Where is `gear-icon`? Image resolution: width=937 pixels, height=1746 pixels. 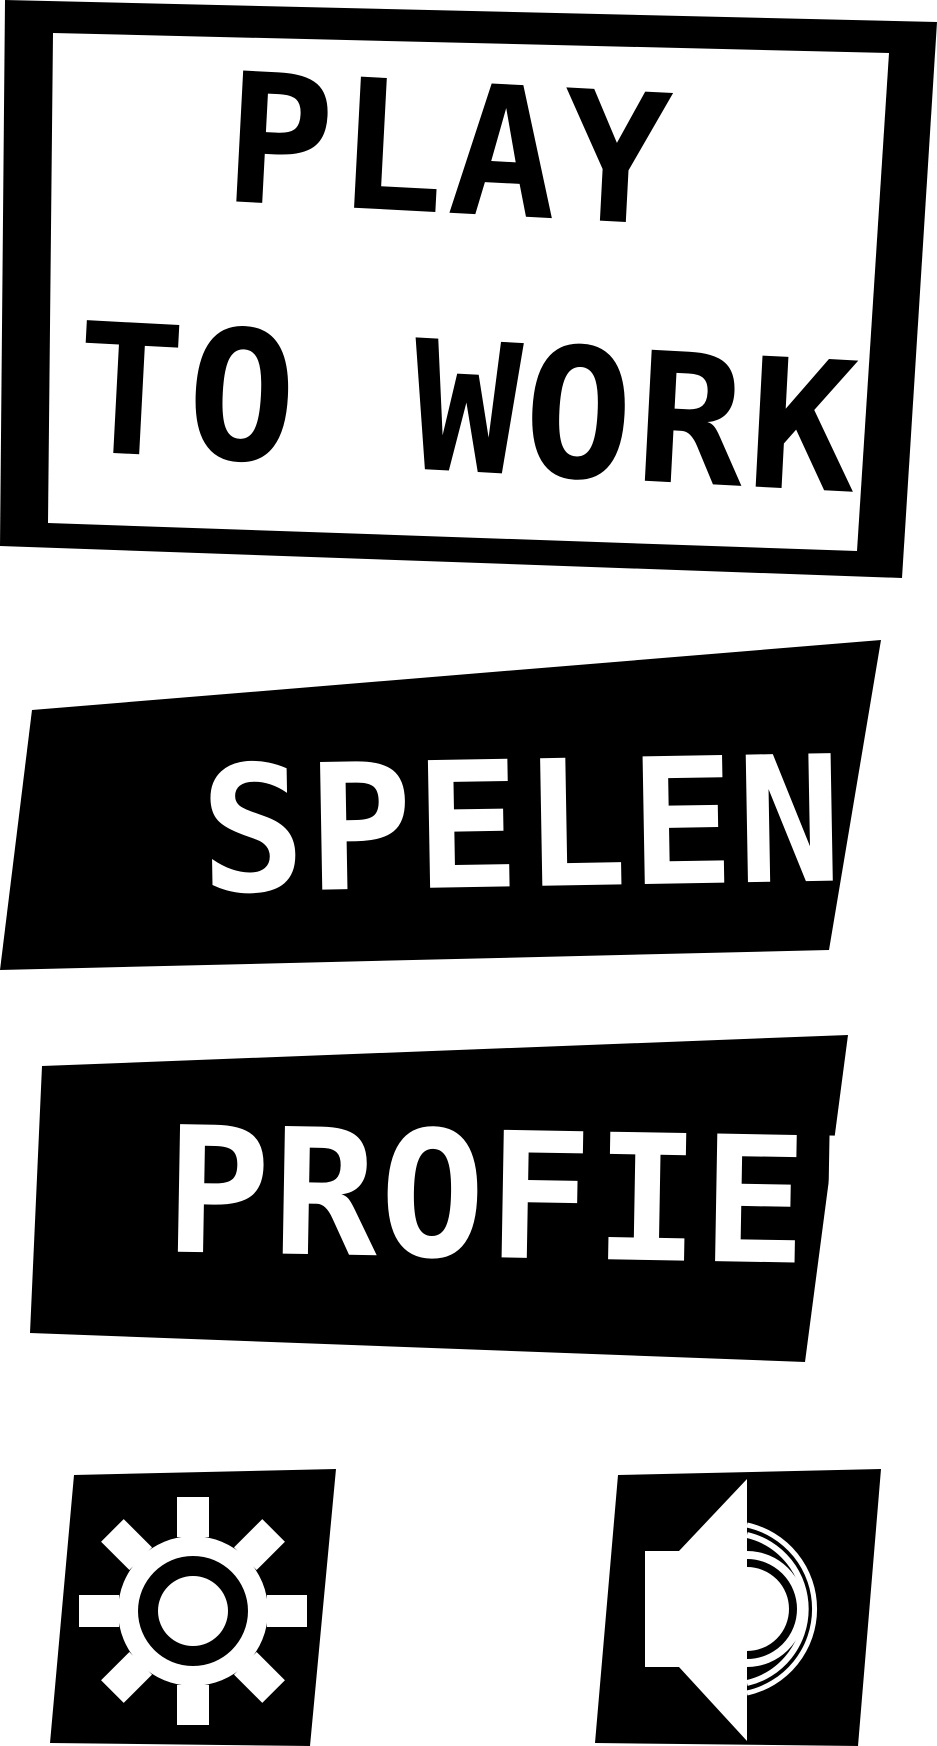
gear-icon is located at coordinates (193, 1607).